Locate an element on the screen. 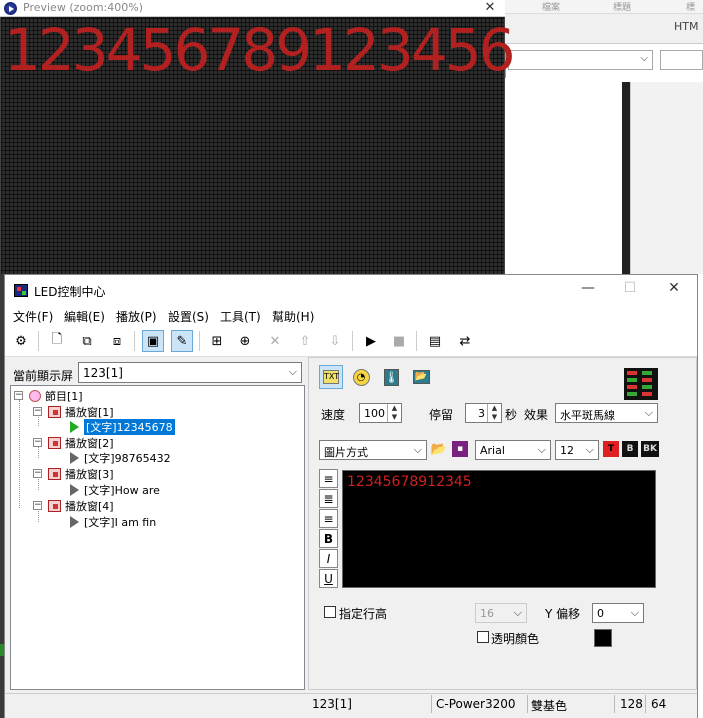 This screenshot has height=718, width=703. align-right-icon: ≡ is located at coordinates (328, 518).